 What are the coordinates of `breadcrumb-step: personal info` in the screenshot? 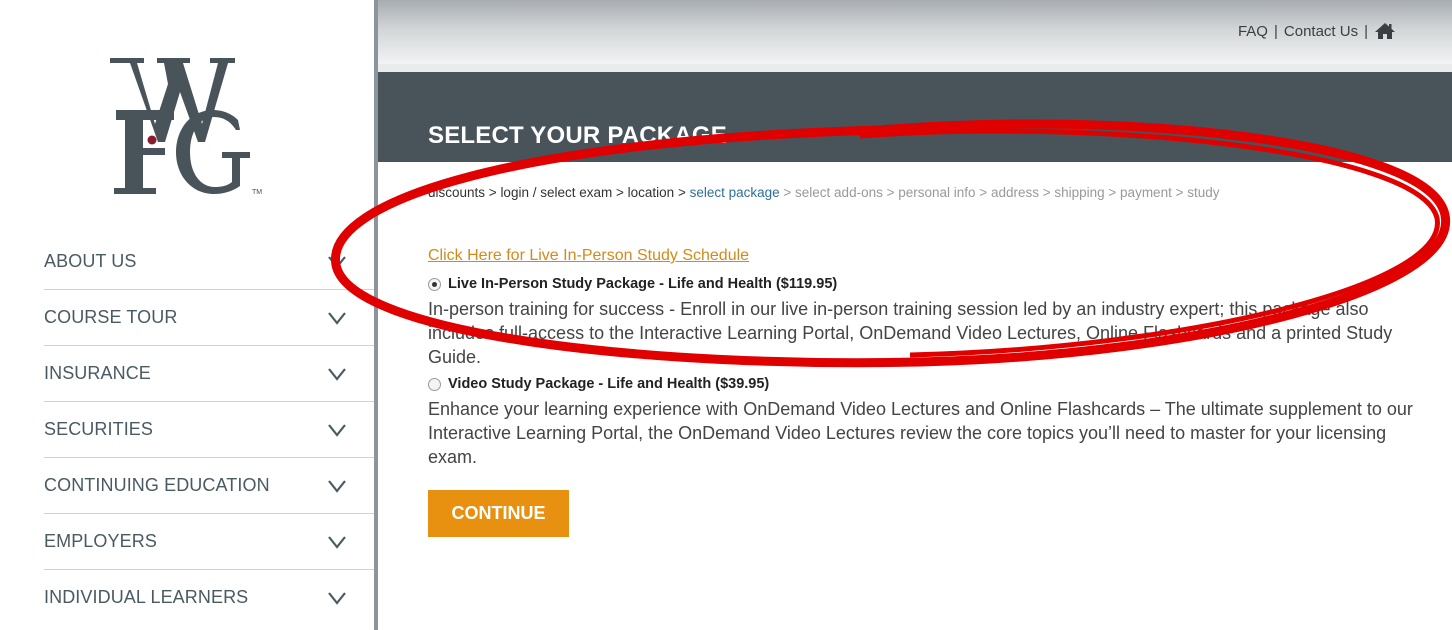 It's located at (937, 192).